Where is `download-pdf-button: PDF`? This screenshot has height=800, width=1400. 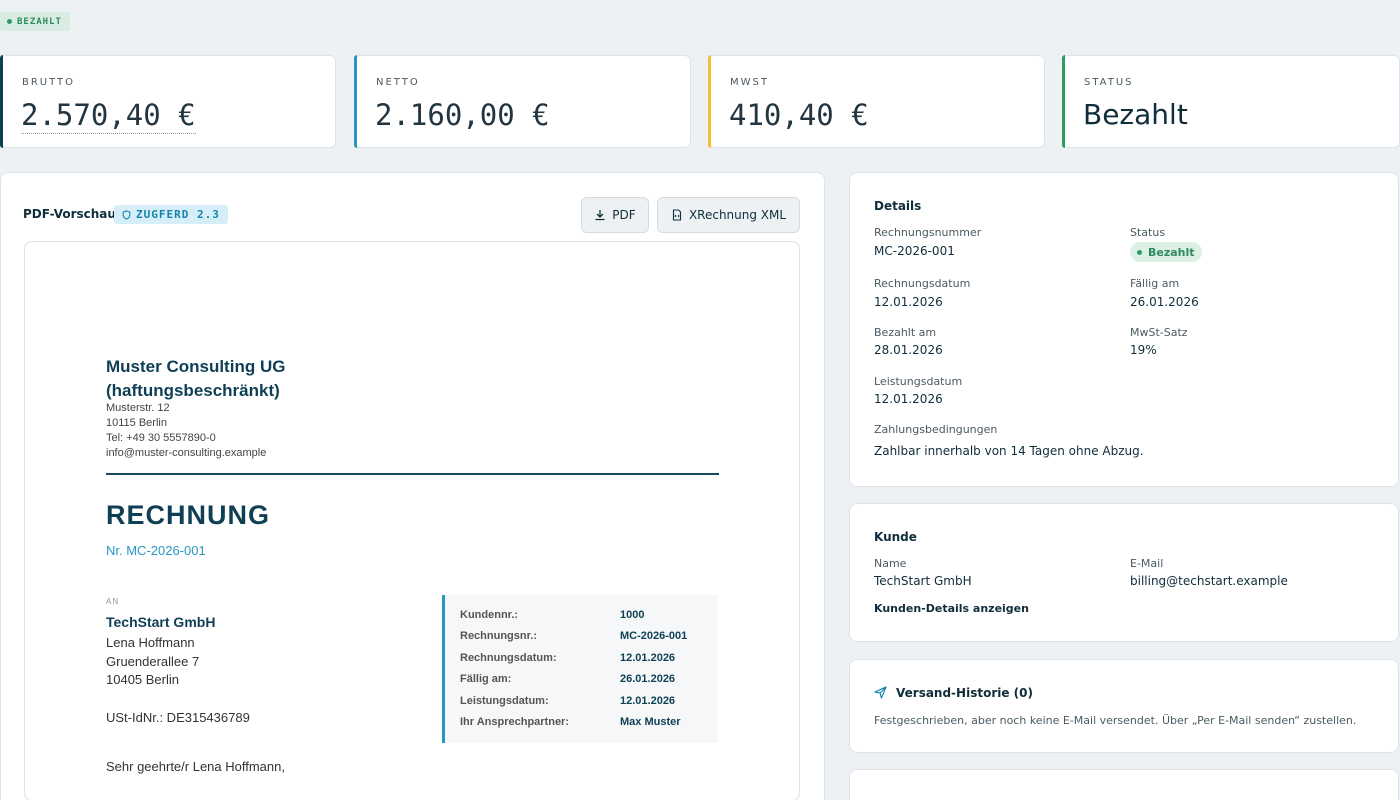
download-pdf-button: PDF is located at coordinates (615, 215).